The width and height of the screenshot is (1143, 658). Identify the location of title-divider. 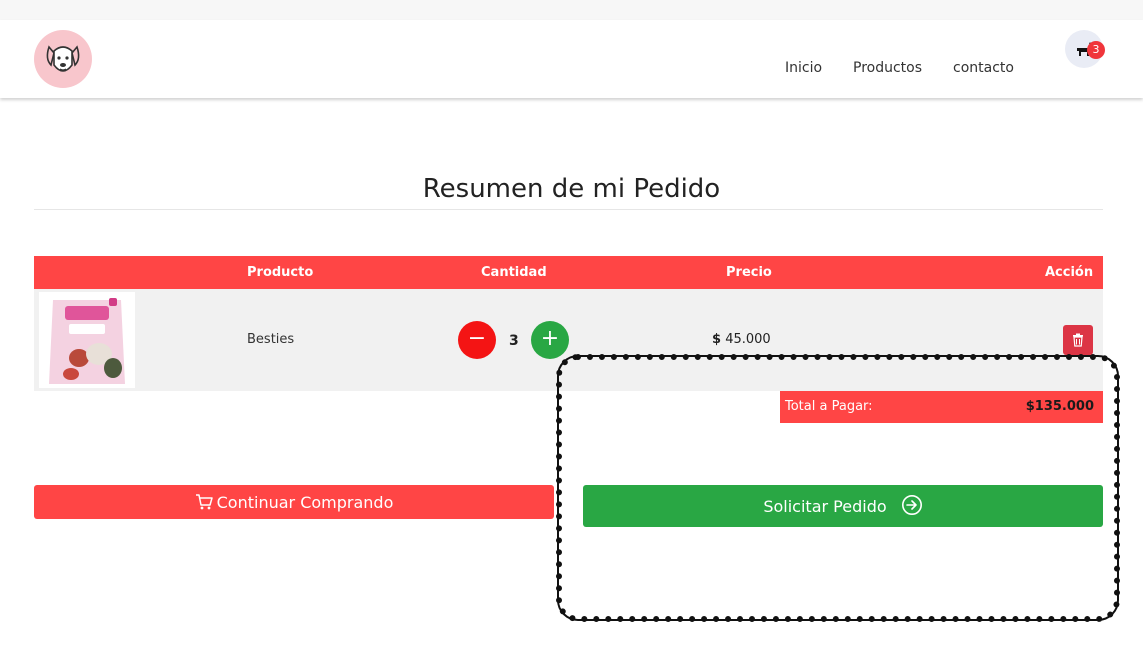
(568, 209).